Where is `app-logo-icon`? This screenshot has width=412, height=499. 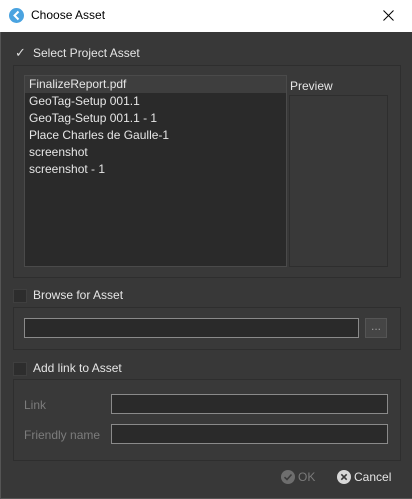 app-logo-icon is located at coordinates (16, 15).